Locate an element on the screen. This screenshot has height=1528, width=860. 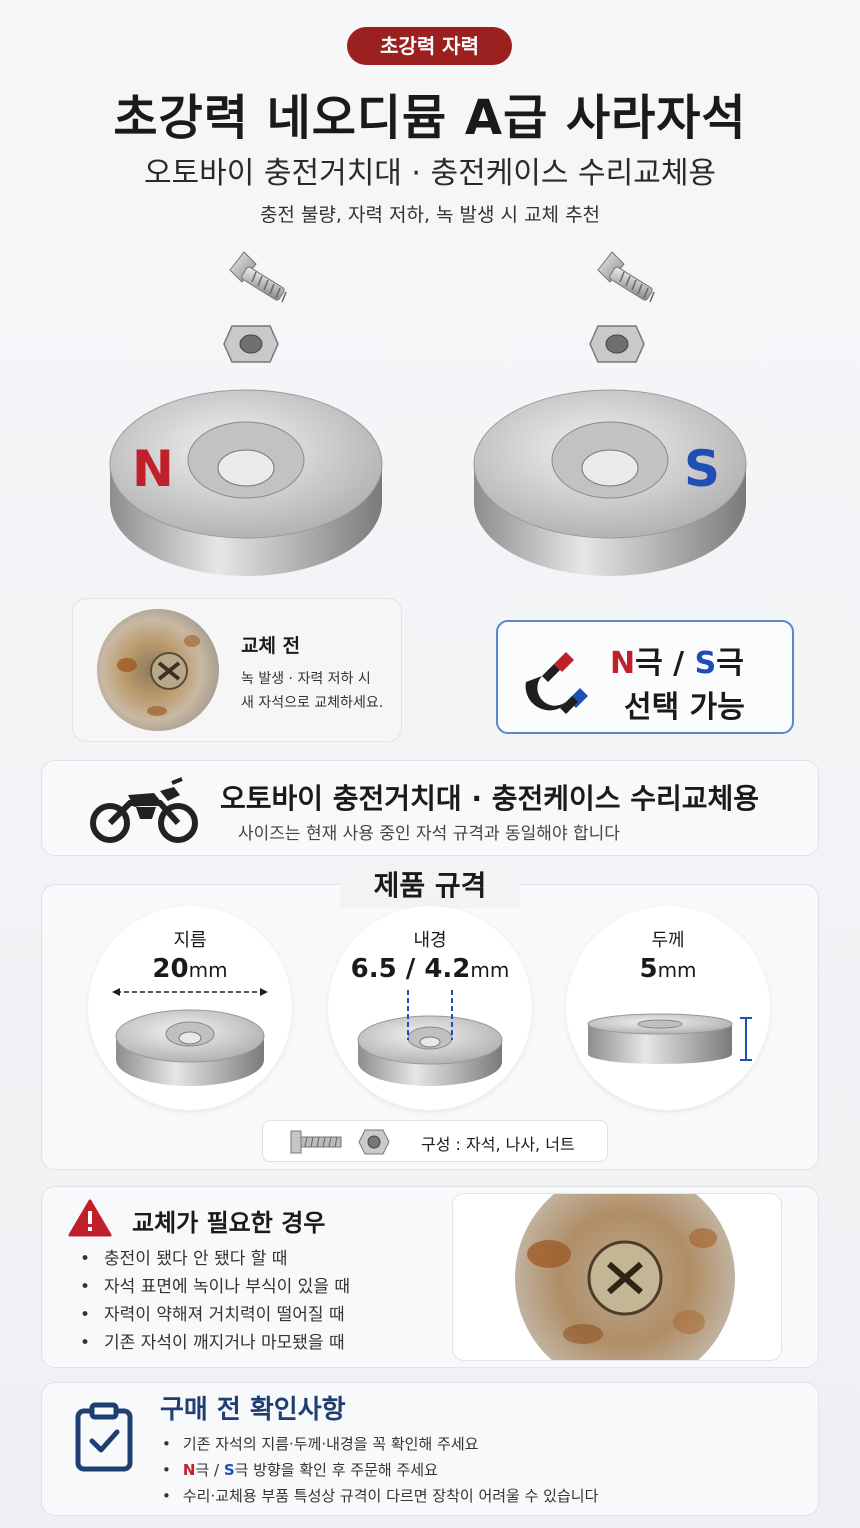
pole-n-suffix: 극 is located at coordinates (649, 663).